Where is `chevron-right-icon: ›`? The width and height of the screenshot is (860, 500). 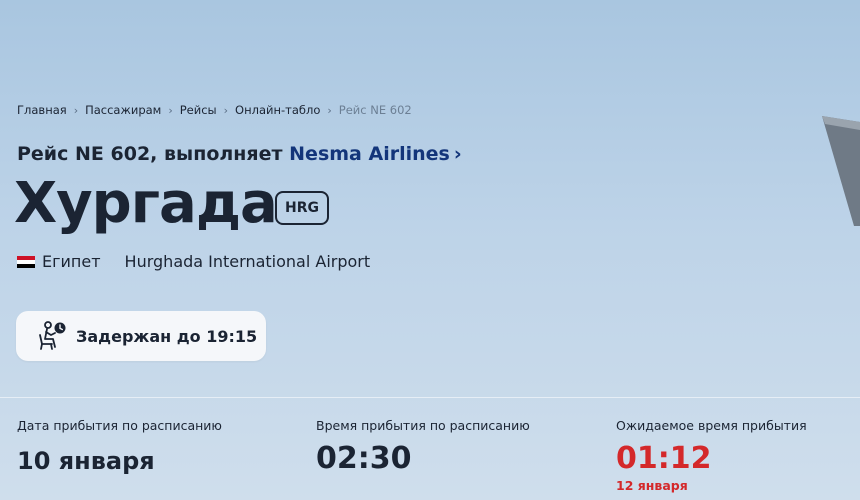 chevron-right-icon: › is located at coordinates (457, 154).